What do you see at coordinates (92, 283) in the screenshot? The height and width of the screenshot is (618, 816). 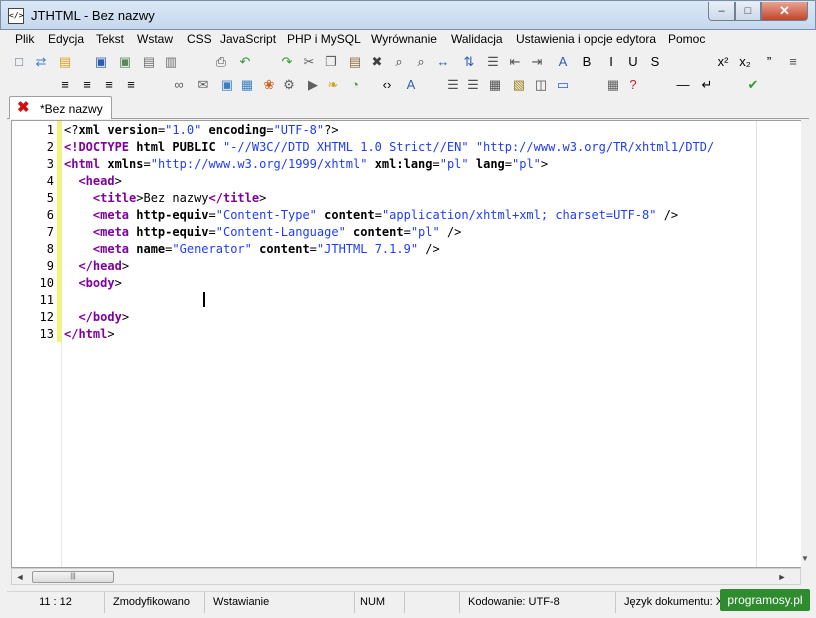 I see `code-line: <body>` at bounding box center [92, 283].